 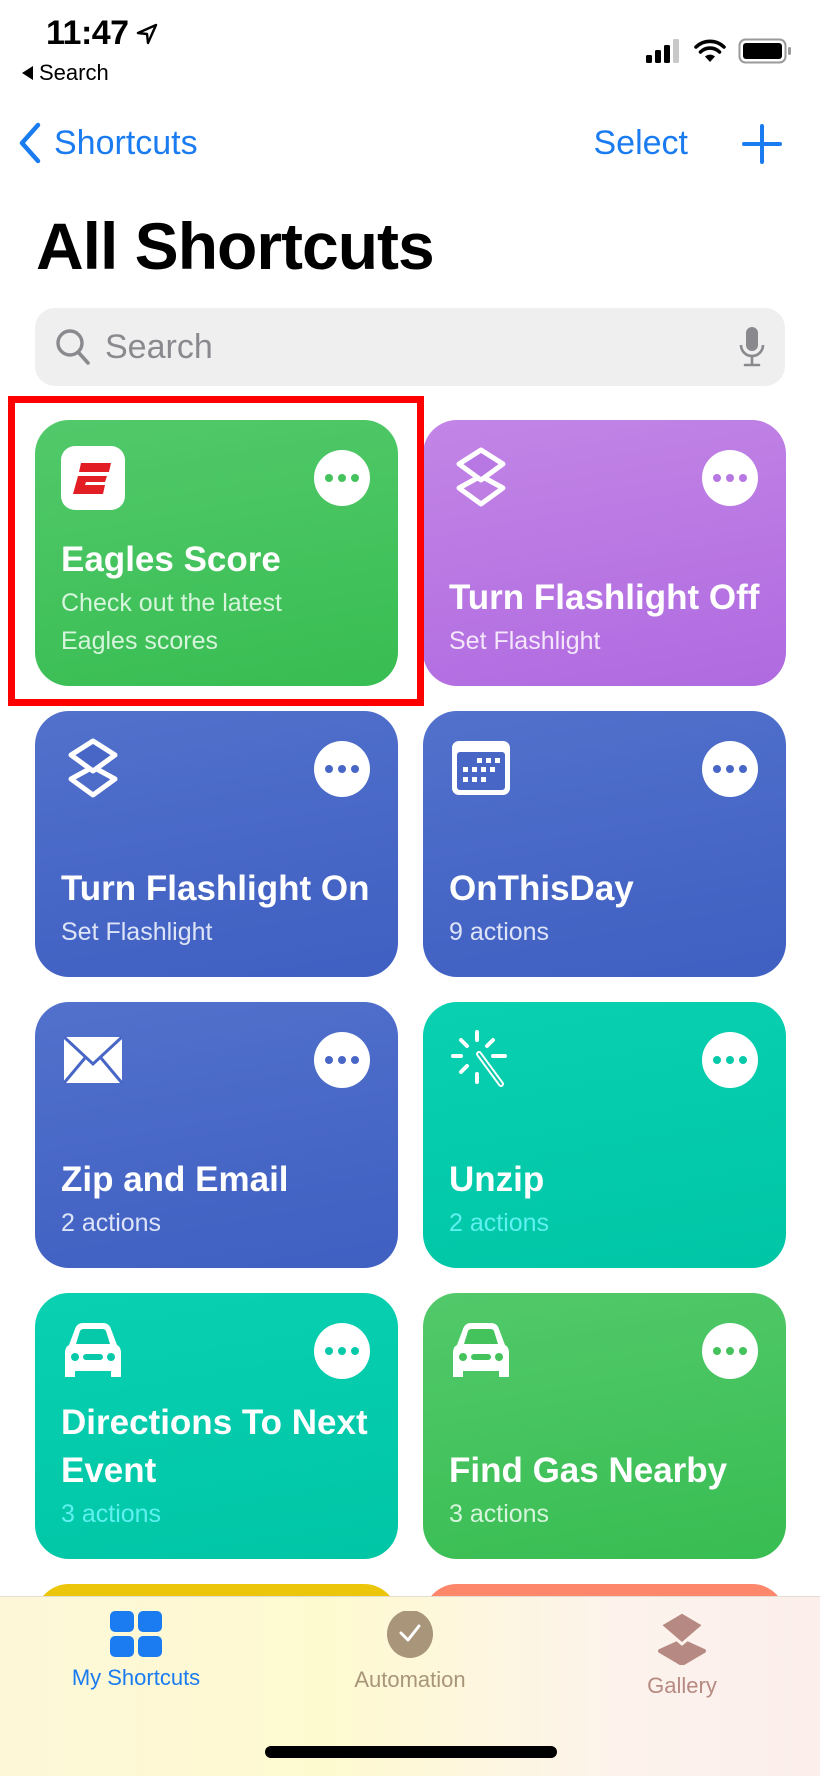 I want to click on shortcut-card: Turn Flashlight On Set Flashlight, so click(x=216, y=844).